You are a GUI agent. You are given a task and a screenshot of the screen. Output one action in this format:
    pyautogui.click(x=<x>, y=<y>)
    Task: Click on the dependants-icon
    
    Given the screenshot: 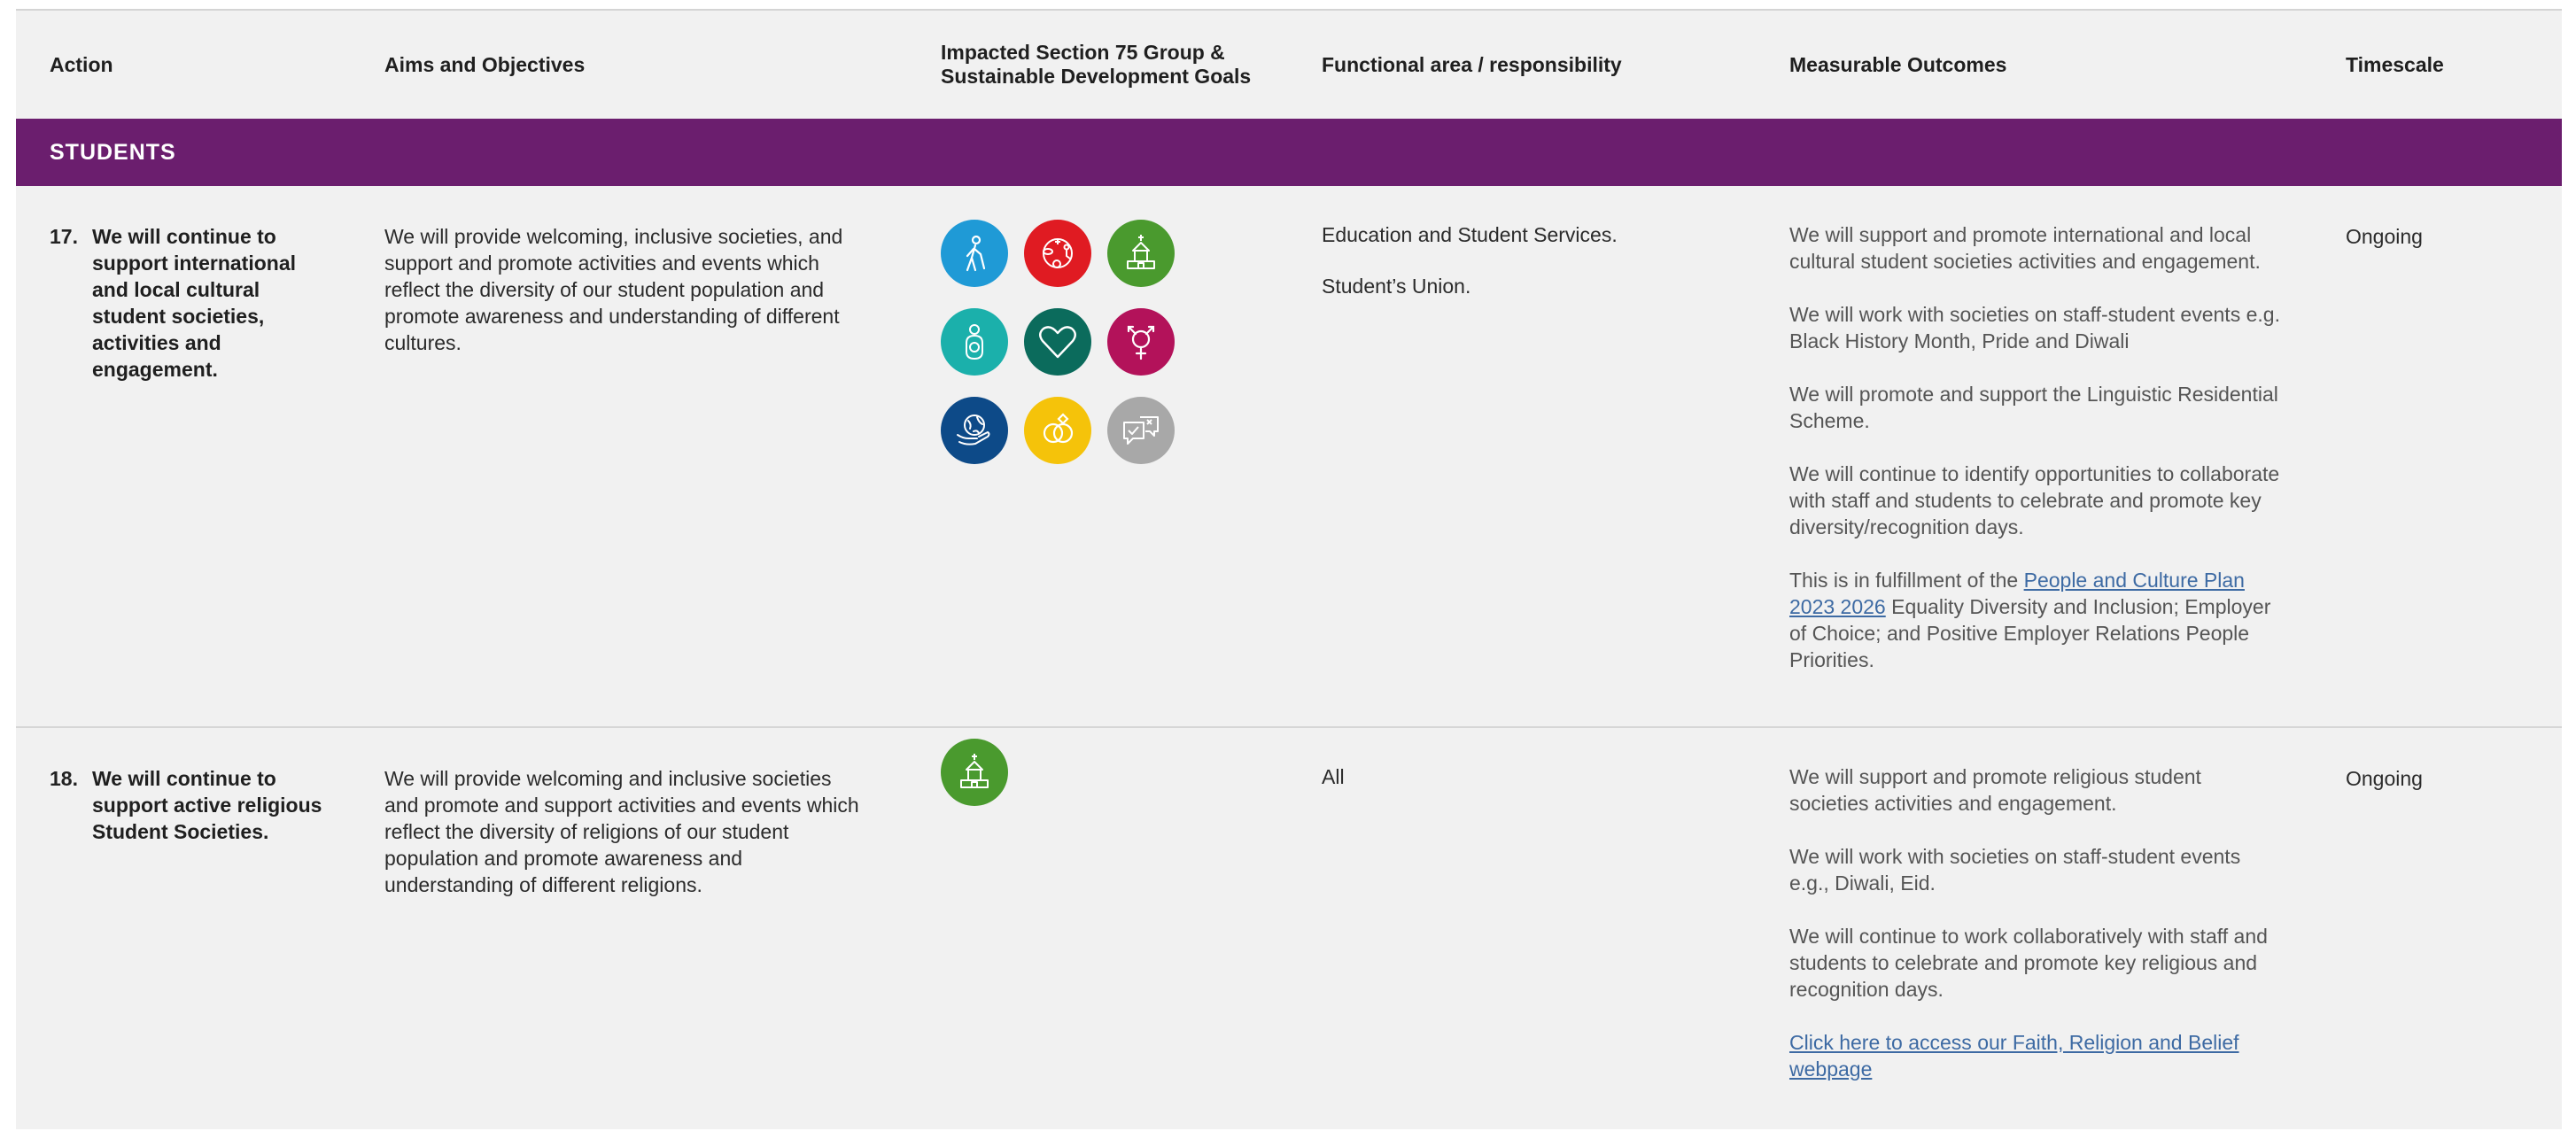 What is the action you would take?
    pyautogui.click(x=974, y=342)
    